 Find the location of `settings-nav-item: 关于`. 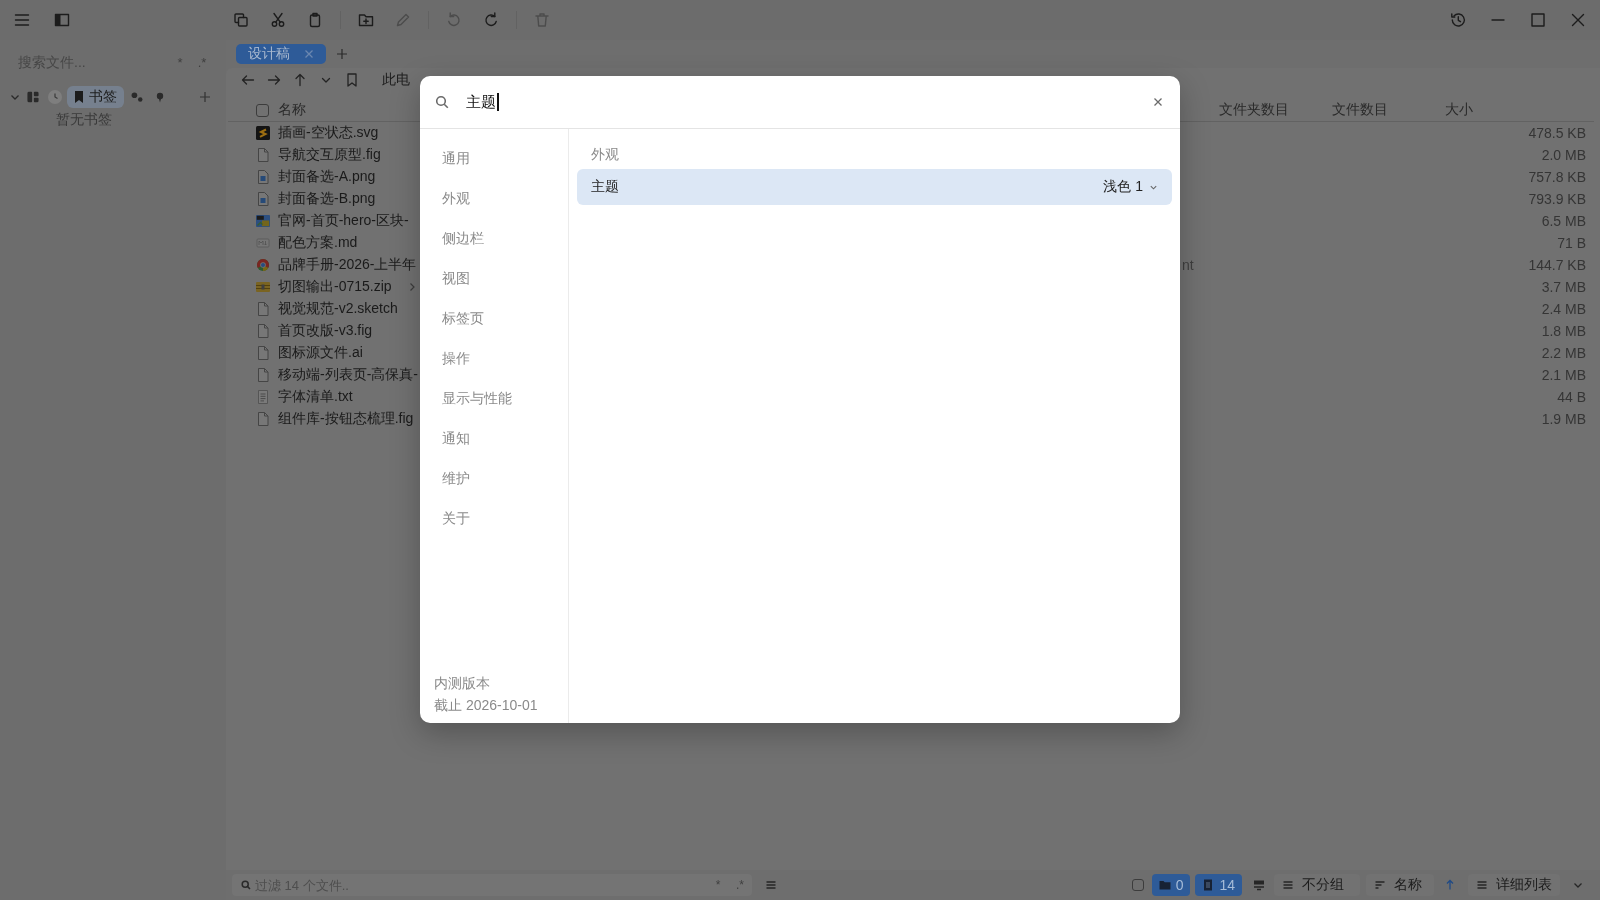

settings-nav-item: 关于 is located at coordinates (445, 518).